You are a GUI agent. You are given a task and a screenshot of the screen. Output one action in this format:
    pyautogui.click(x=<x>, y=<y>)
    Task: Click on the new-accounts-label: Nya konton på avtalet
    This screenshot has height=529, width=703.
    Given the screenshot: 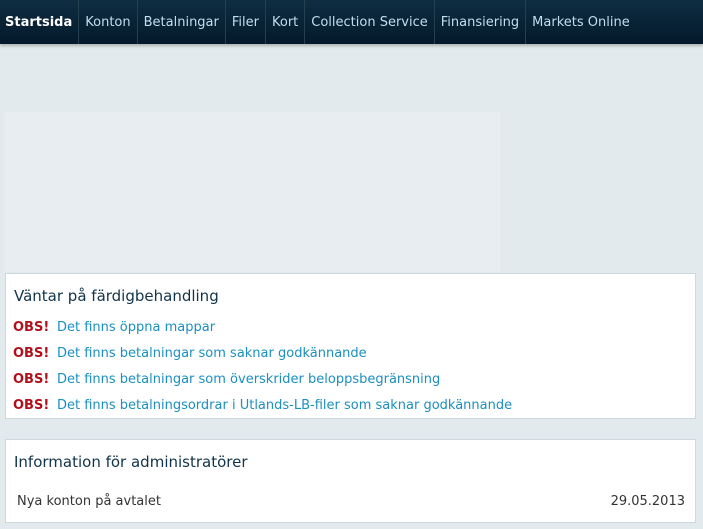 What is the action you would take?
    pyautogui.click(x=89, y=501)
    